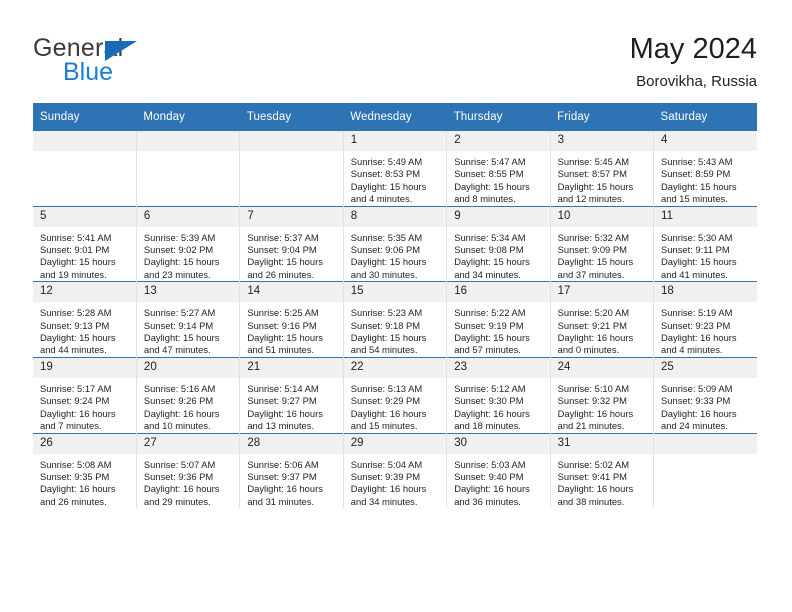 Image resolution: width=792 pixels, height=612 pixels. Describe the element at coordinates (395, 141) in the screenshot. I see `day-number: 1` at that location.